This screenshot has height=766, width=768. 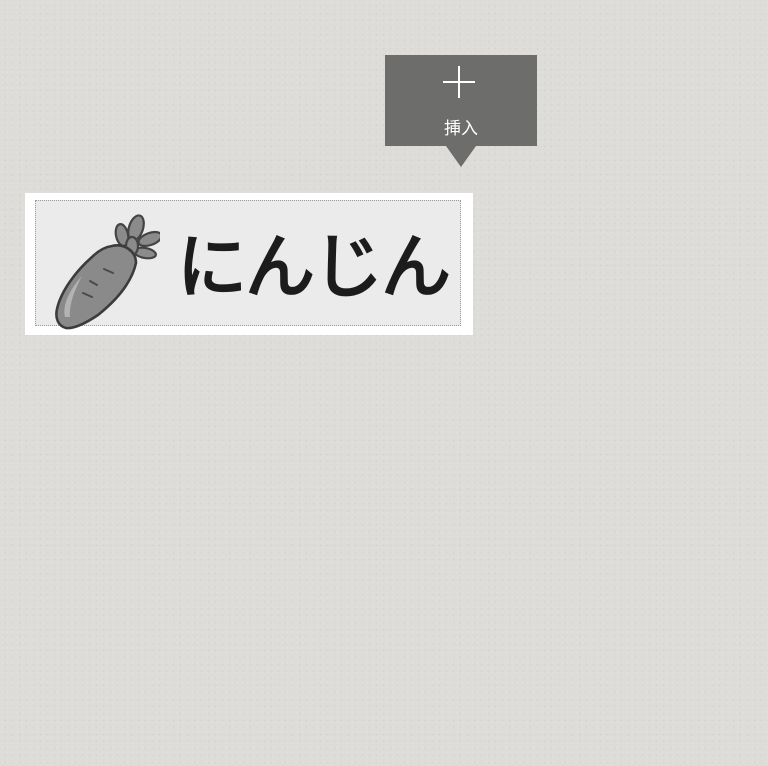 What do you see at coordinates (461, 100) in the screenshot?
I see `insert-tooltip-box: 挿入` at bounding box center [461, 100].